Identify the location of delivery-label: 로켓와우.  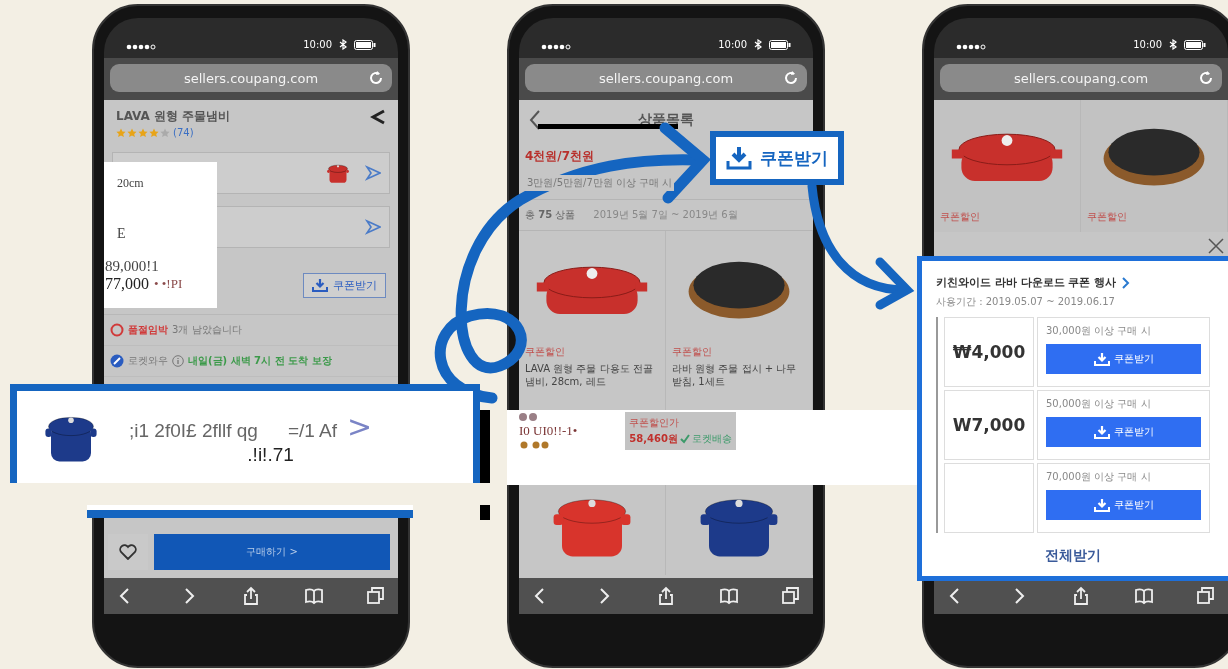
(148, 361).